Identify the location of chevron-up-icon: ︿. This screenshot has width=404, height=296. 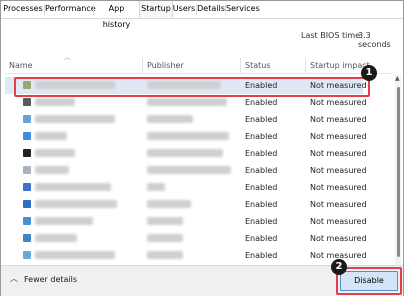
(14, 278).